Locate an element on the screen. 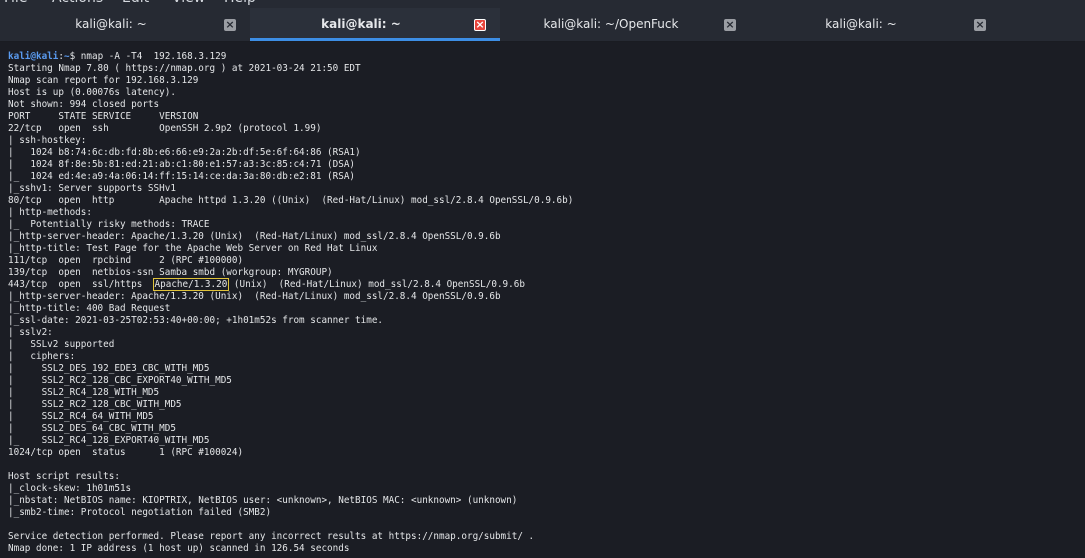  output-line: | sslv2: is located at coordinates (33, 332).